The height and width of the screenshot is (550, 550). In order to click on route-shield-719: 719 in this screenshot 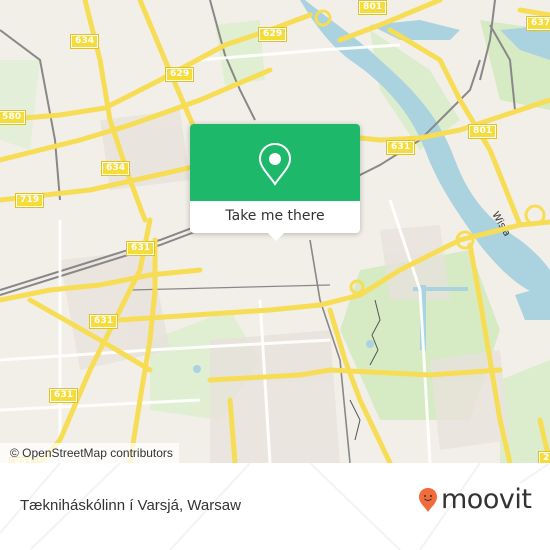, I will do `click(29, 200)`.